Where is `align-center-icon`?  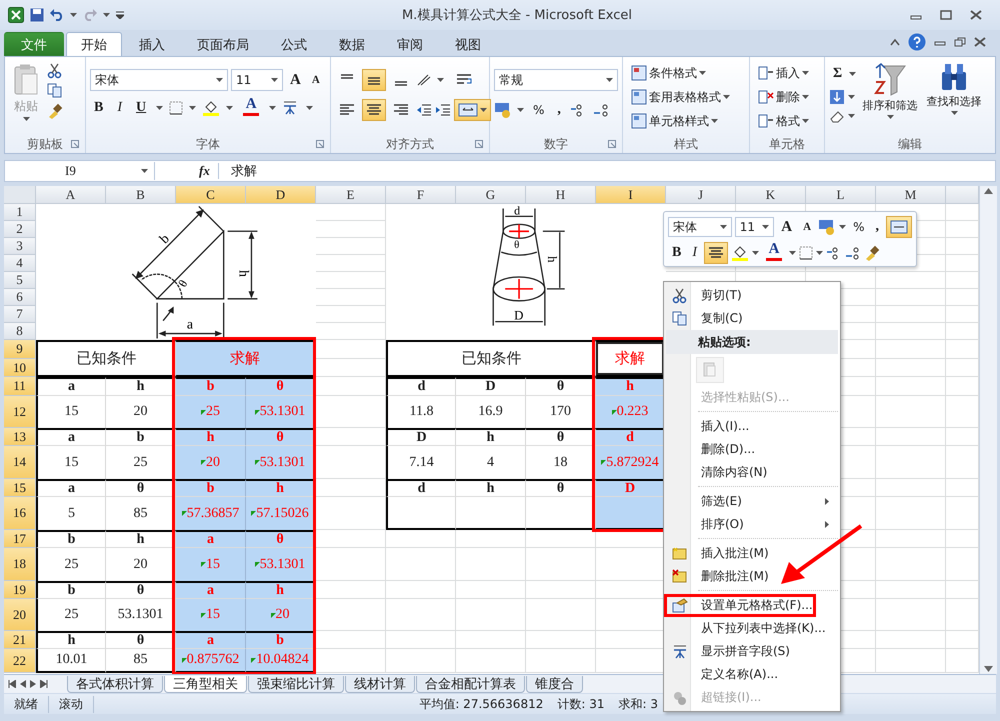 align-center-icon is located at coordinates (716, 253).